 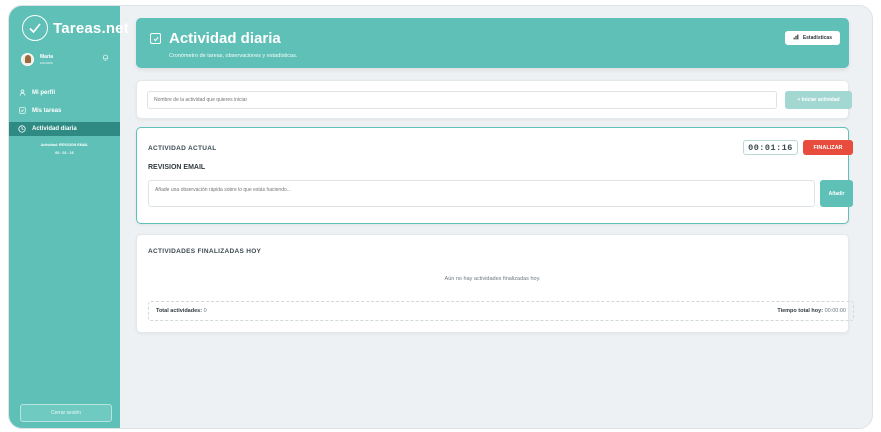 I want to click on sidebar-item-label: Actividad diaria, so click(x=54, y=129).